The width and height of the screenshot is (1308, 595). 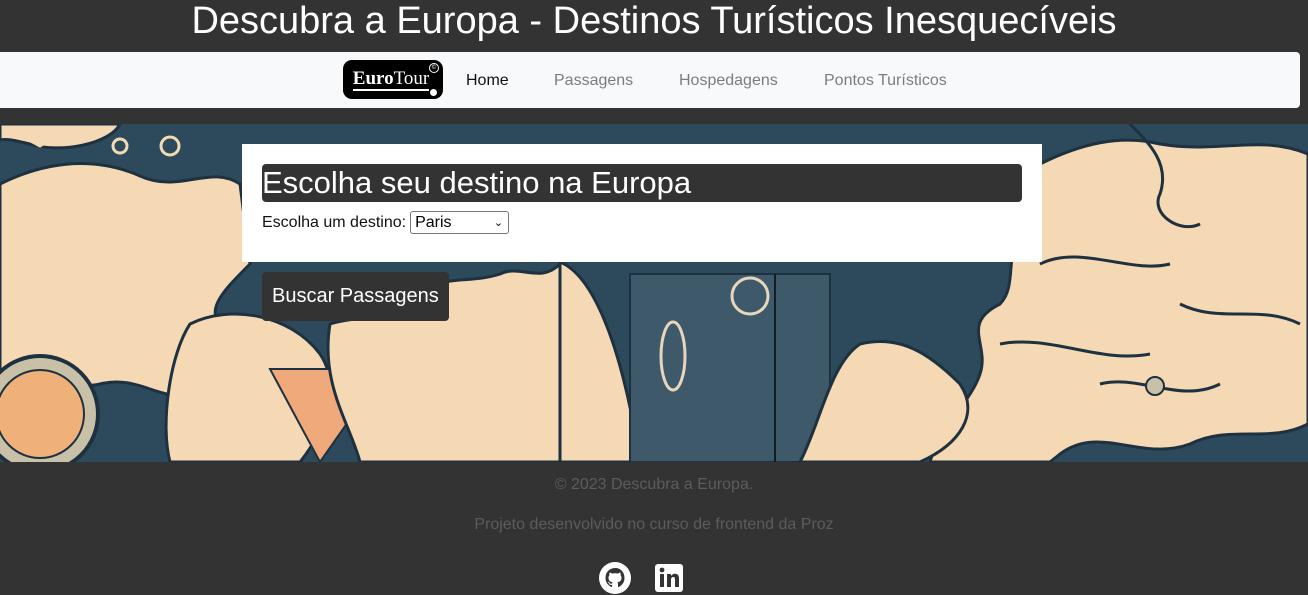 I want to click on destination-label: Escolha um destino:, so click(x=334, y=222).